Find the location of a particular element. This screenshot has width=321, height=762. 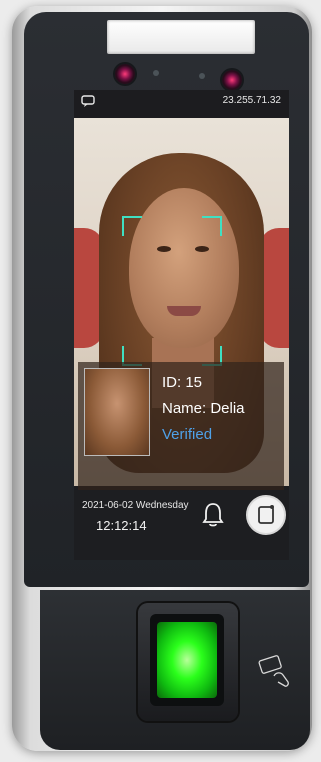

verification-status: Verified is located at coordinates (187, 434).